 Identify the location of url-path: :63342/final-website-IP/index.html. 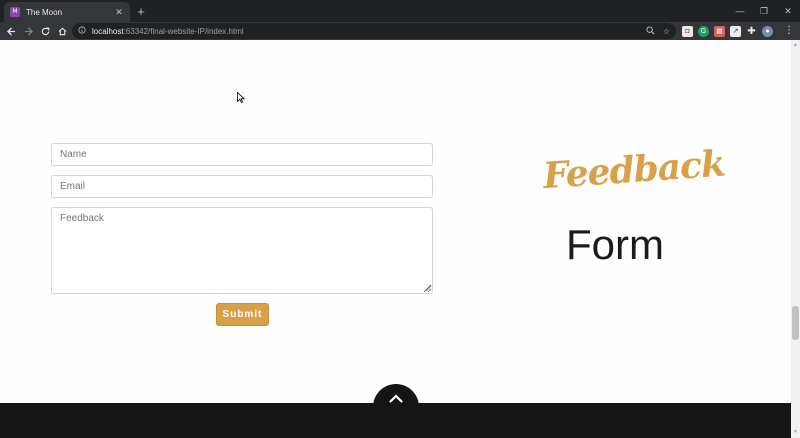
(183, 31).